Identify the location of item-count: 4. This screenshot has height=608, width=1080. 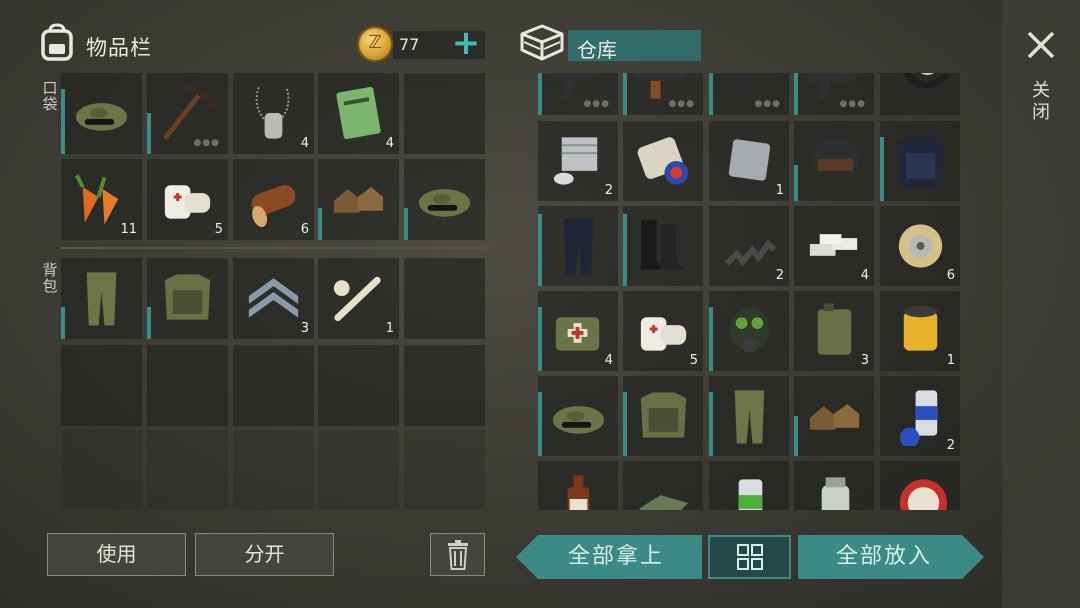
(304, 143).